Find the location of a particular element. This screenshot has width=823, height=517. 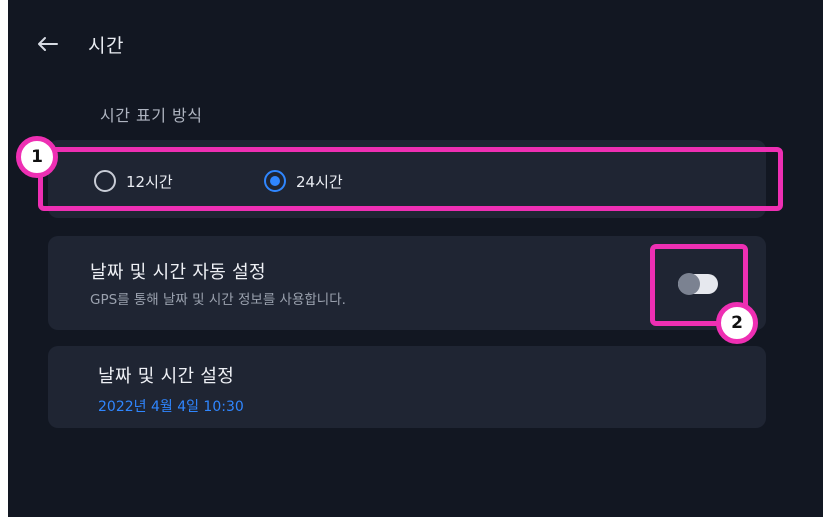

header: 시간 is located at coordinates (80, 44).